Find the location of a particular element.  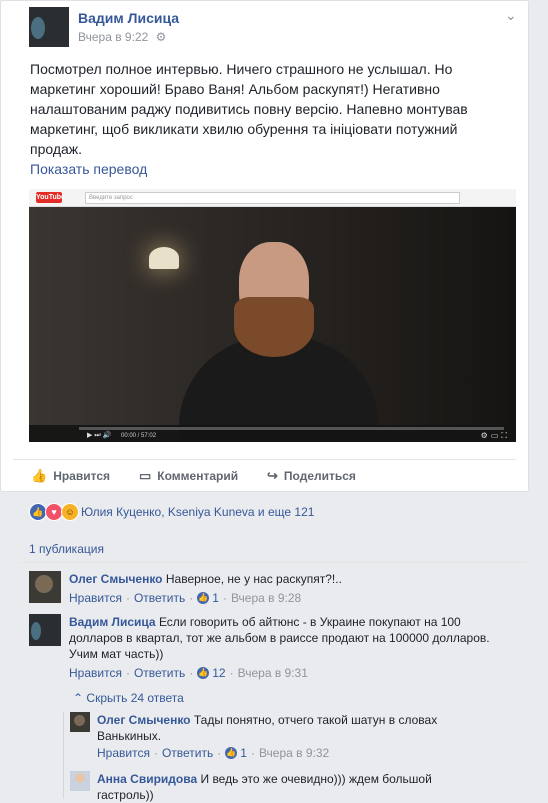

comment-like-count: 12 is located at coordinates (218, 673).